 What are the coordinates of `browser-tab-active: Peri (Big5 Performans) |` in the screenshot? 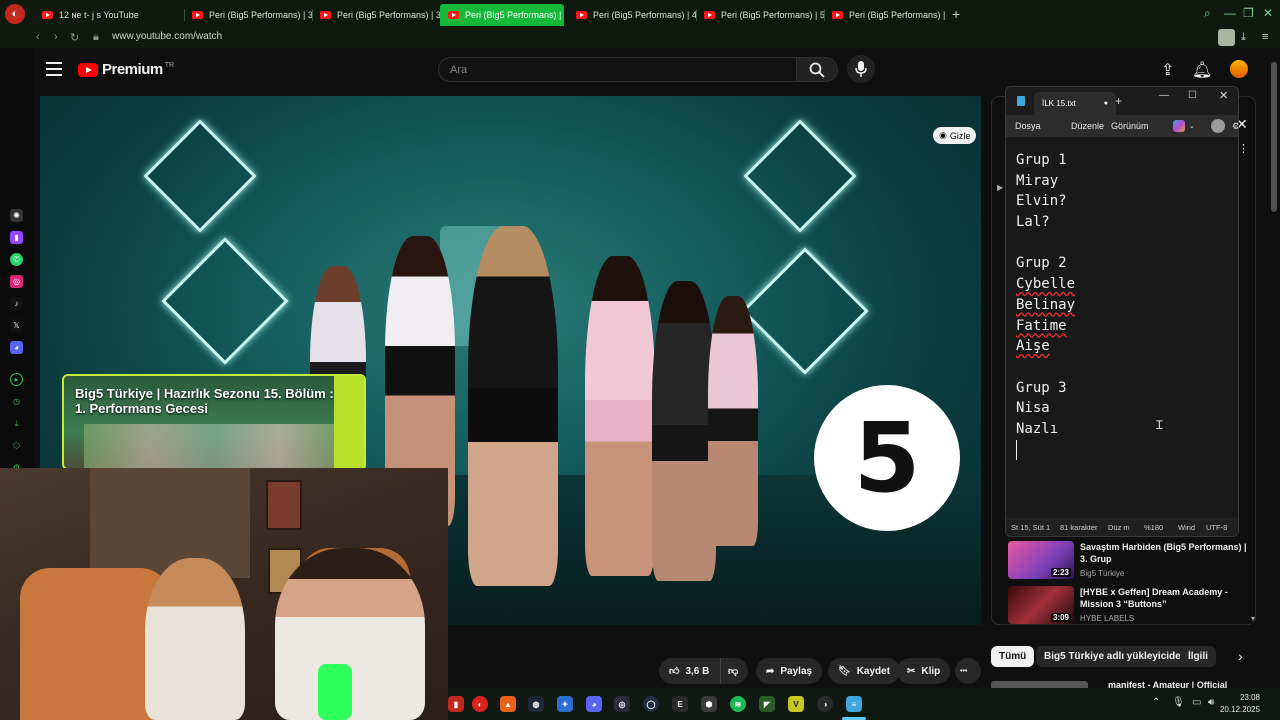 It's located at (502, 15).